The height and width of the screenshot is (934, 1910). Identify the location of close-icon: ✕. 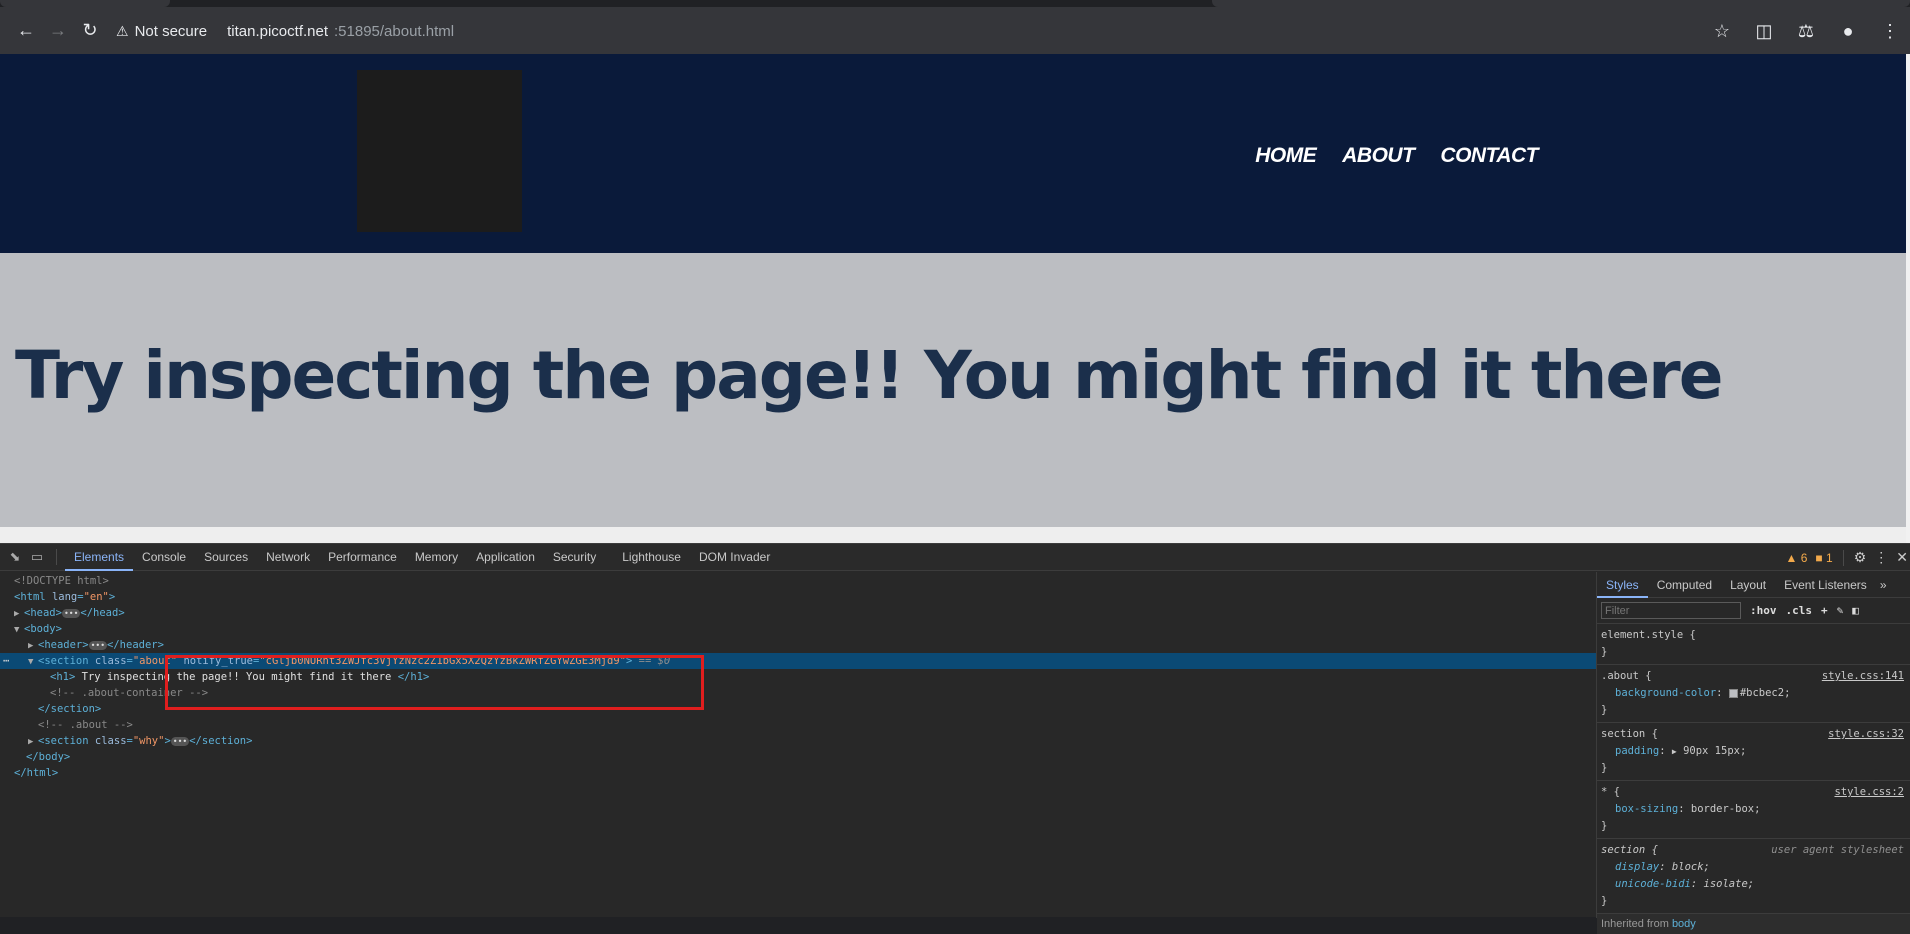
(1902, 557).